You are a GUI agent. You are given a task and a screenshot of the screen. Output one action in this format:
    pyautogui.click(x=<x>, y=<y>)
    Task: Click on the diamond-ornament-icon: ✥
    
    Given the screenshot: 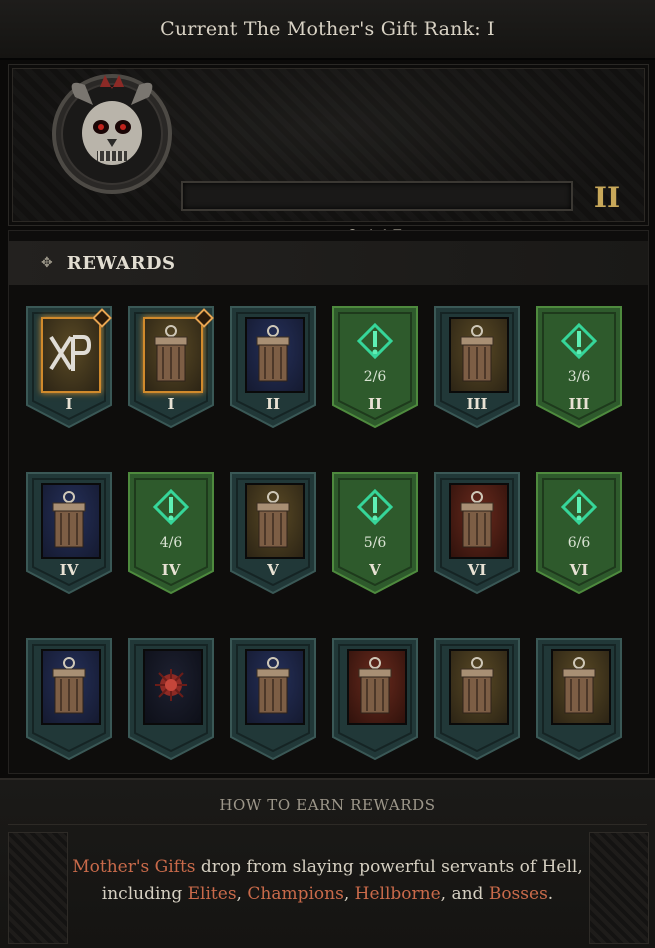 What is the action you would take?
    pyautogui.click(x=47, y=263)
    